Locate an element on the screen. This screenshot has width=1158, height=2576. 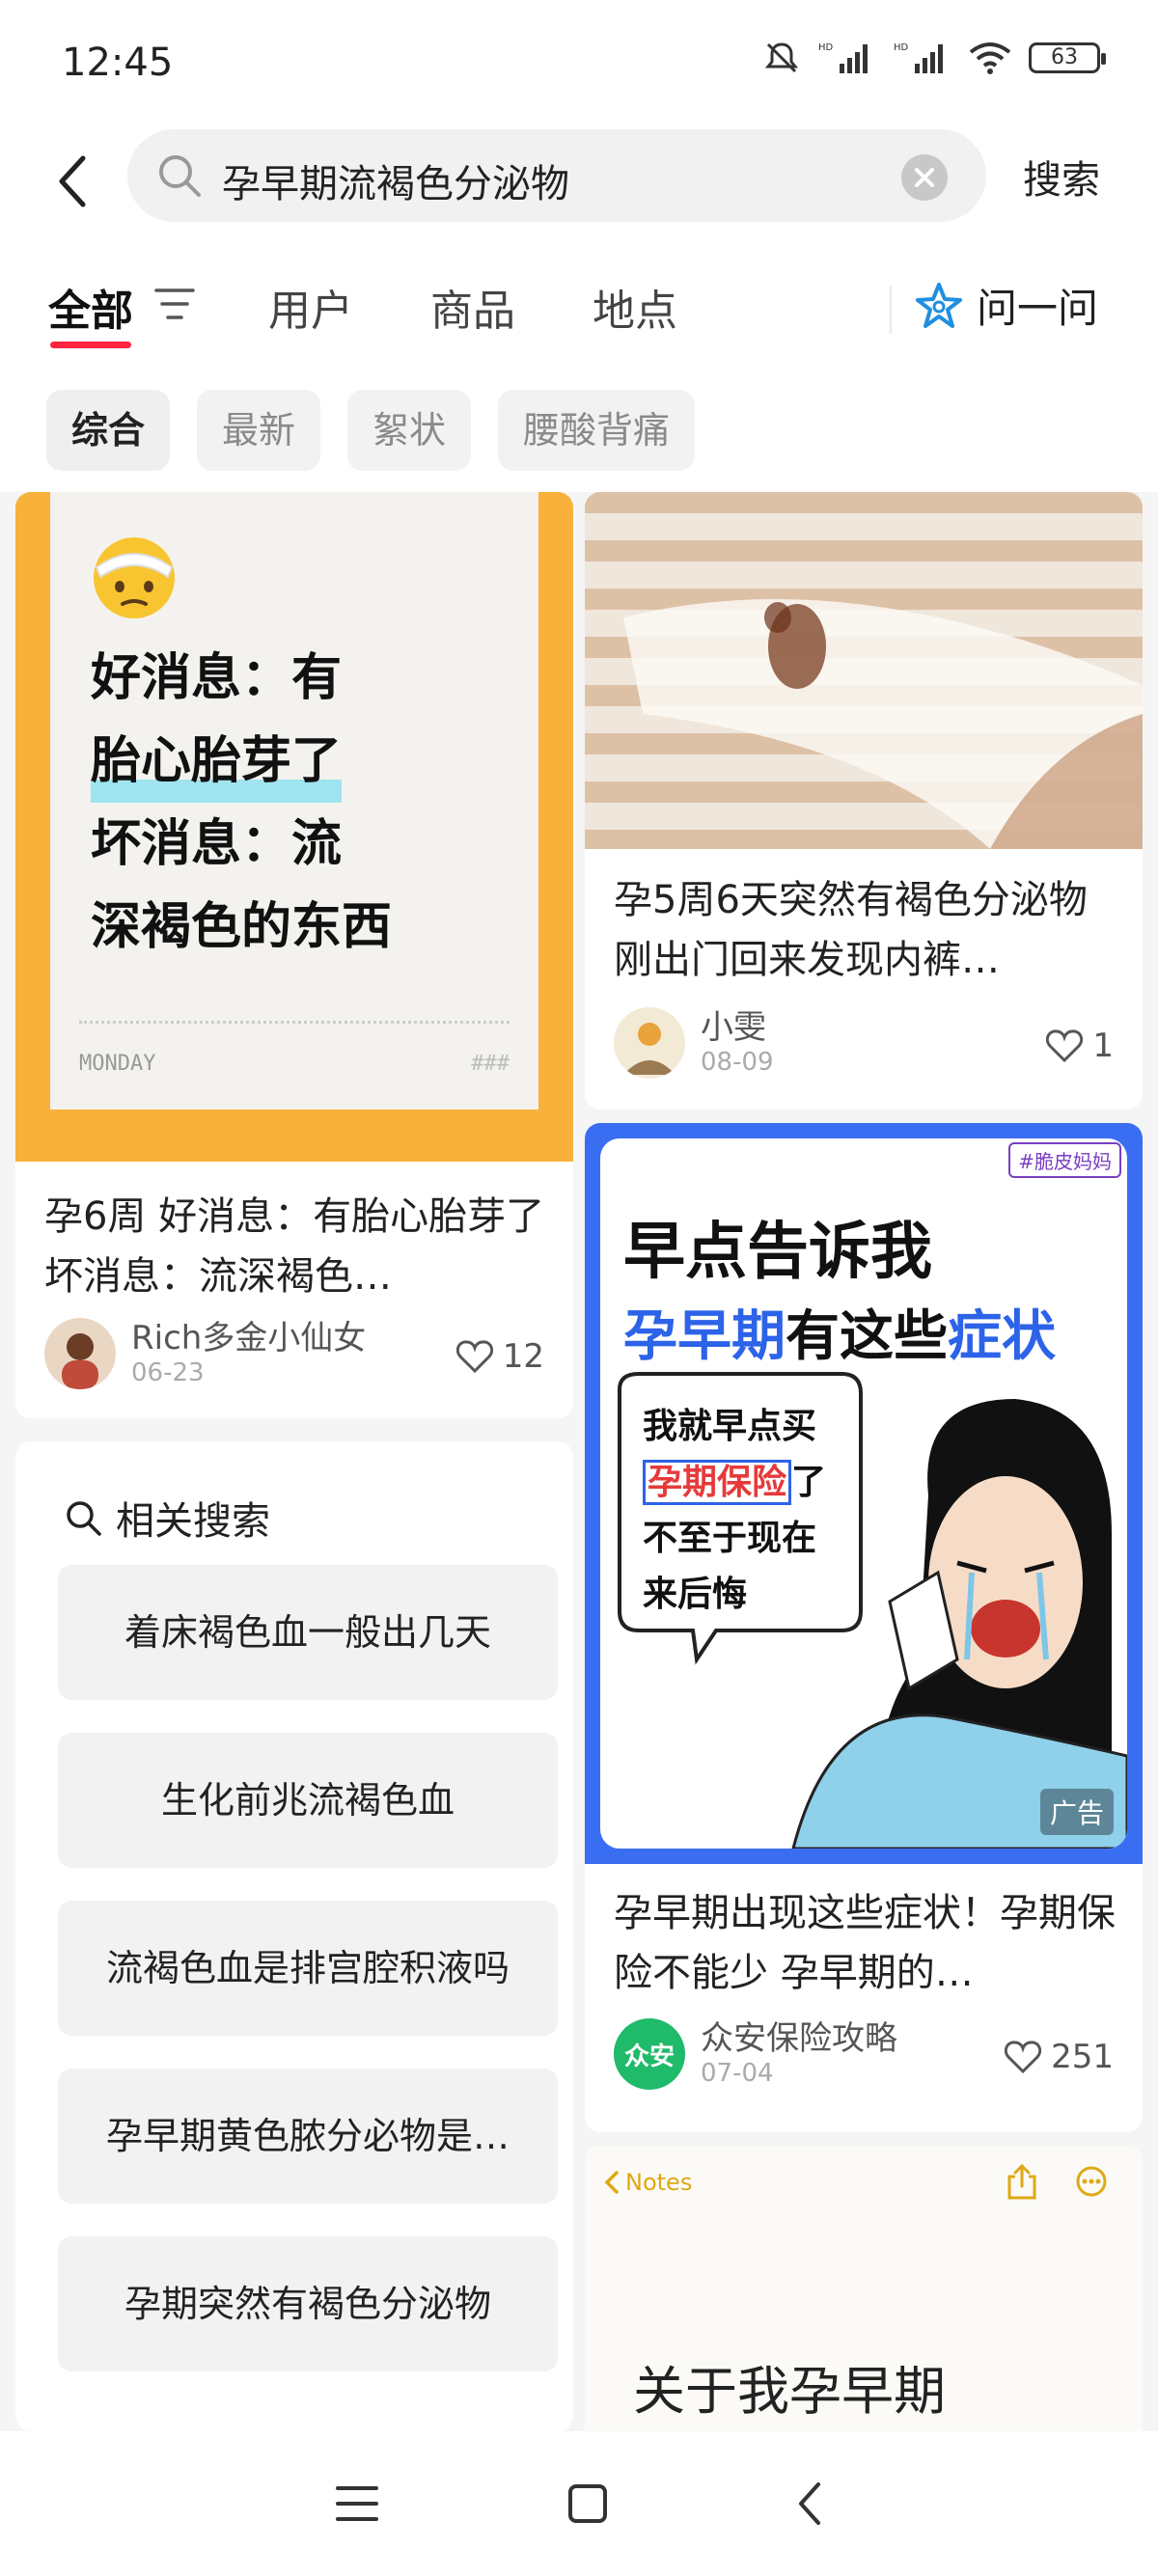
author-name: 众安保险攻略 is located at coordinates (799, 2038).